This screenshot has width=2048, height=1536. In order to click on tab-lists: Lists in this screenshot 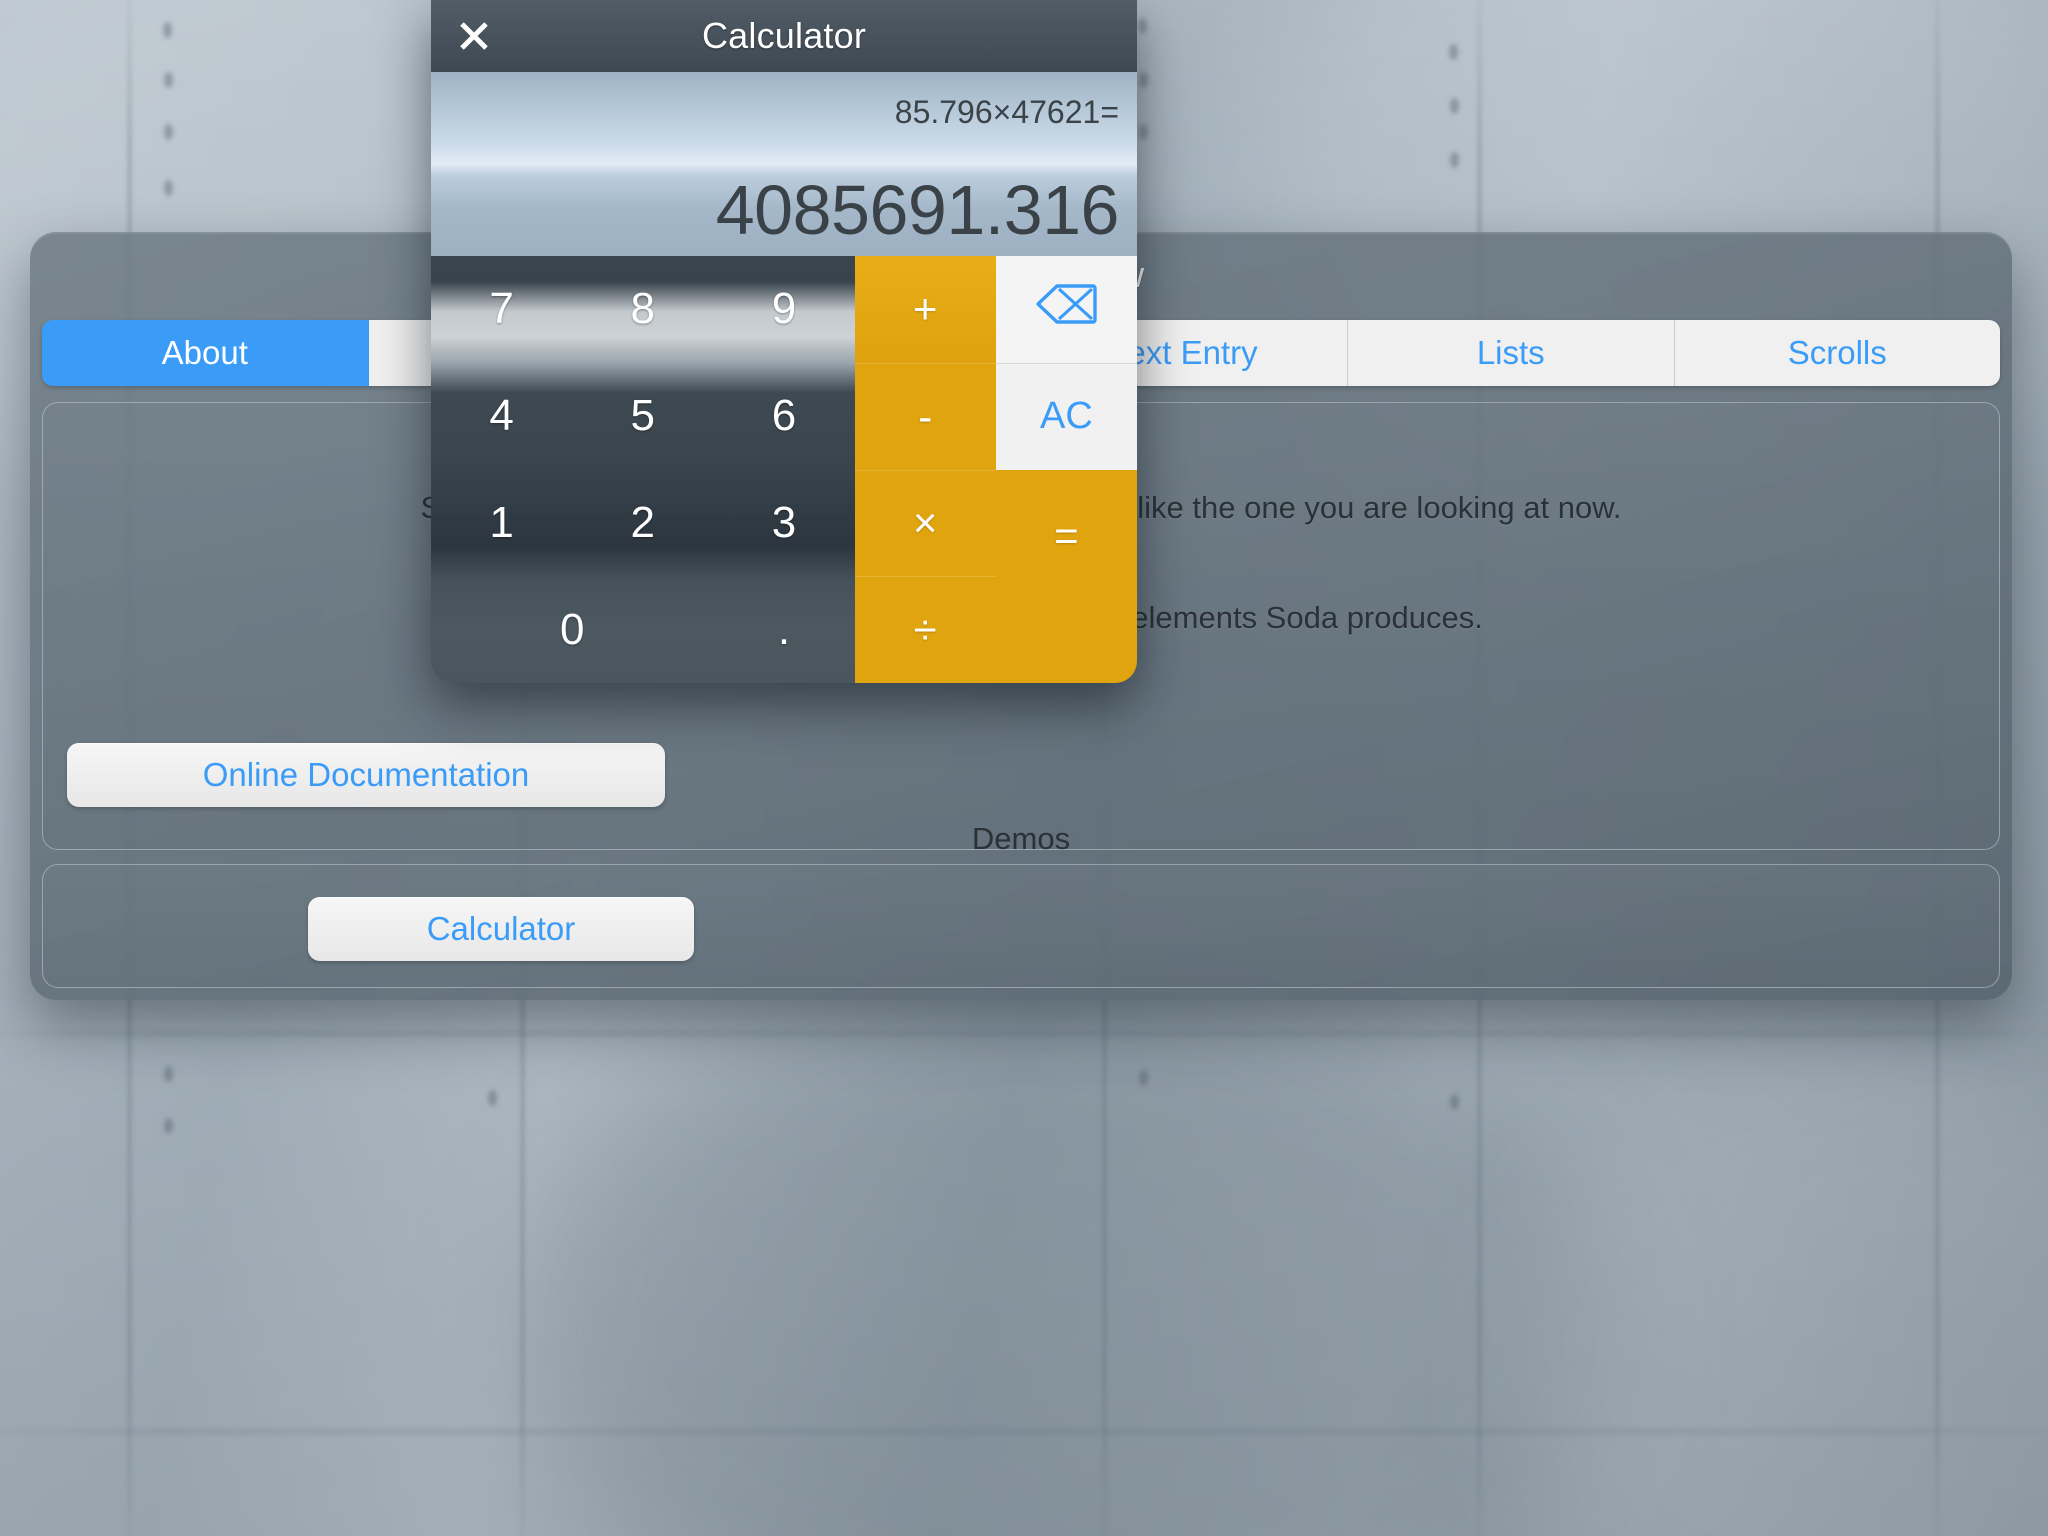, I will do `click(1511, 353)`.